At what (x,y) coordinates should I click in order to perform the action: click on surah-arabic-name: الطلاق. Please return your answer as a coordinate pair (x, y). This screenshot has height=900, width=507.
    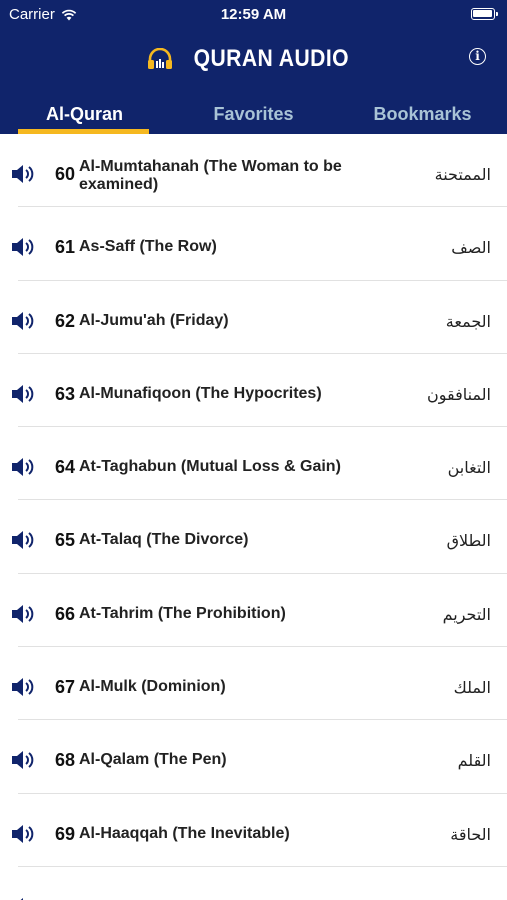
    Looking at the image, I should click on (468, 541).